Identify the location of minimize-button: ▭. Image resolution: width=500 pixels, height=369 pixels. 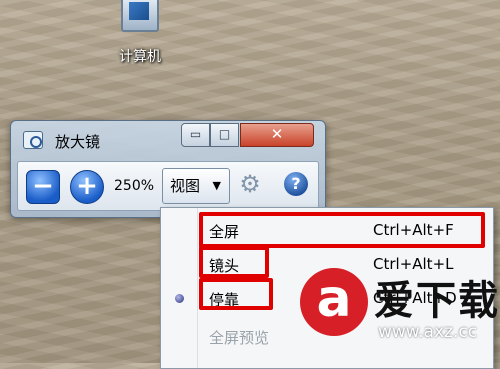
(195, 135).